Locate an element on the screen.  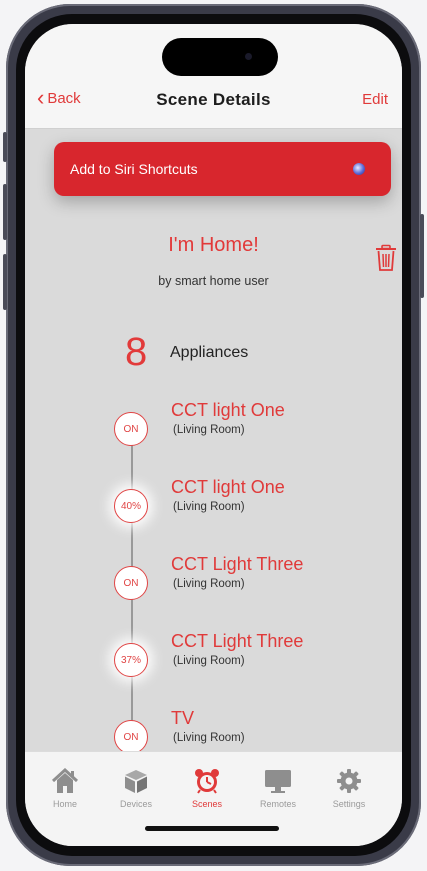
trash-icon is located at coordinates (386, 258).